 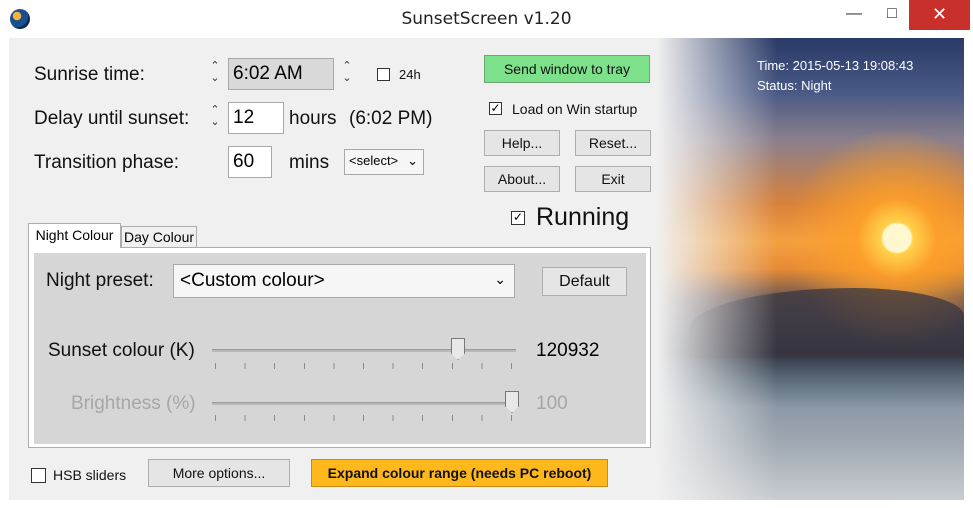 What do you see at coordinates (309, 162) in the screenshot?
I see `mins-label: mins` at bounding box center [309, 162].